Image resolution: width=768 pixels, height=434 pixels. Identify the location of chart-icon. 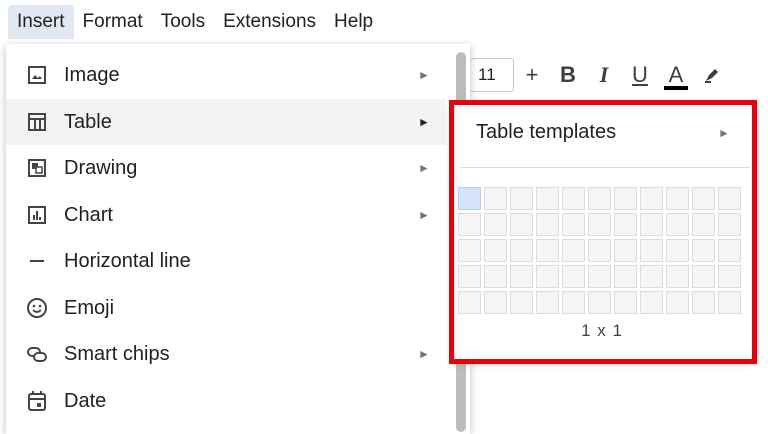
(37, 215).